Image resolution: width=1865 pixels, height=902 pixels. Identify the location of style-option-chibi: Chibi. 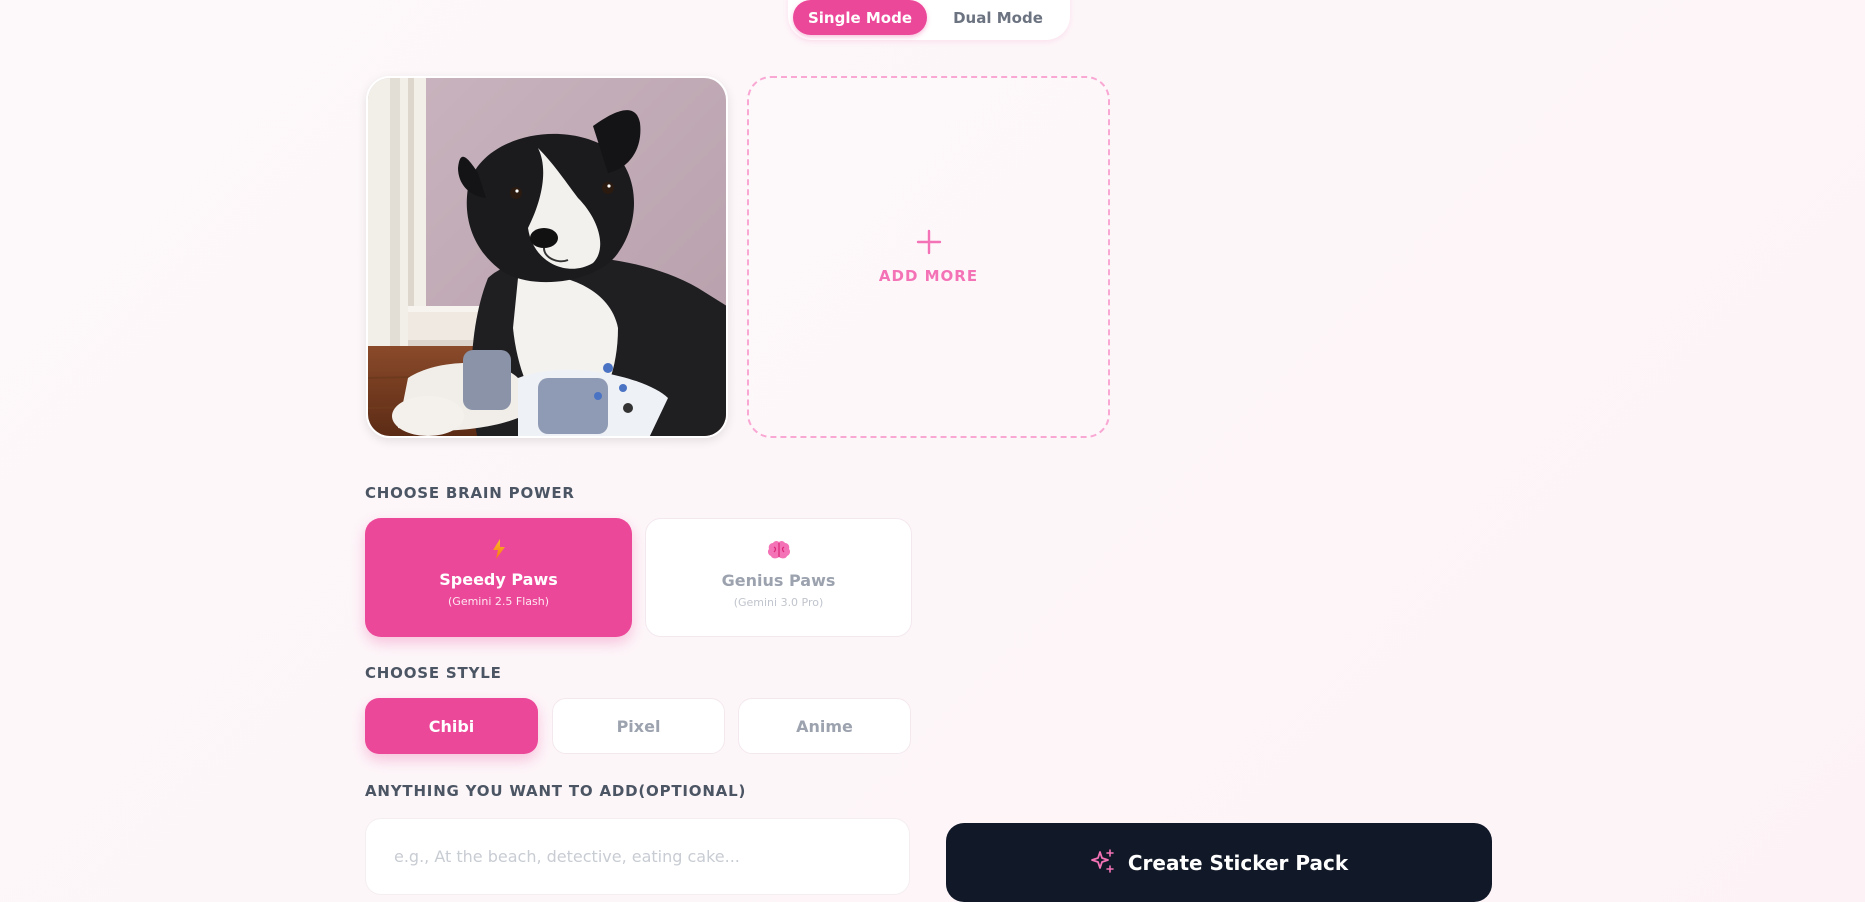
(451, 726).